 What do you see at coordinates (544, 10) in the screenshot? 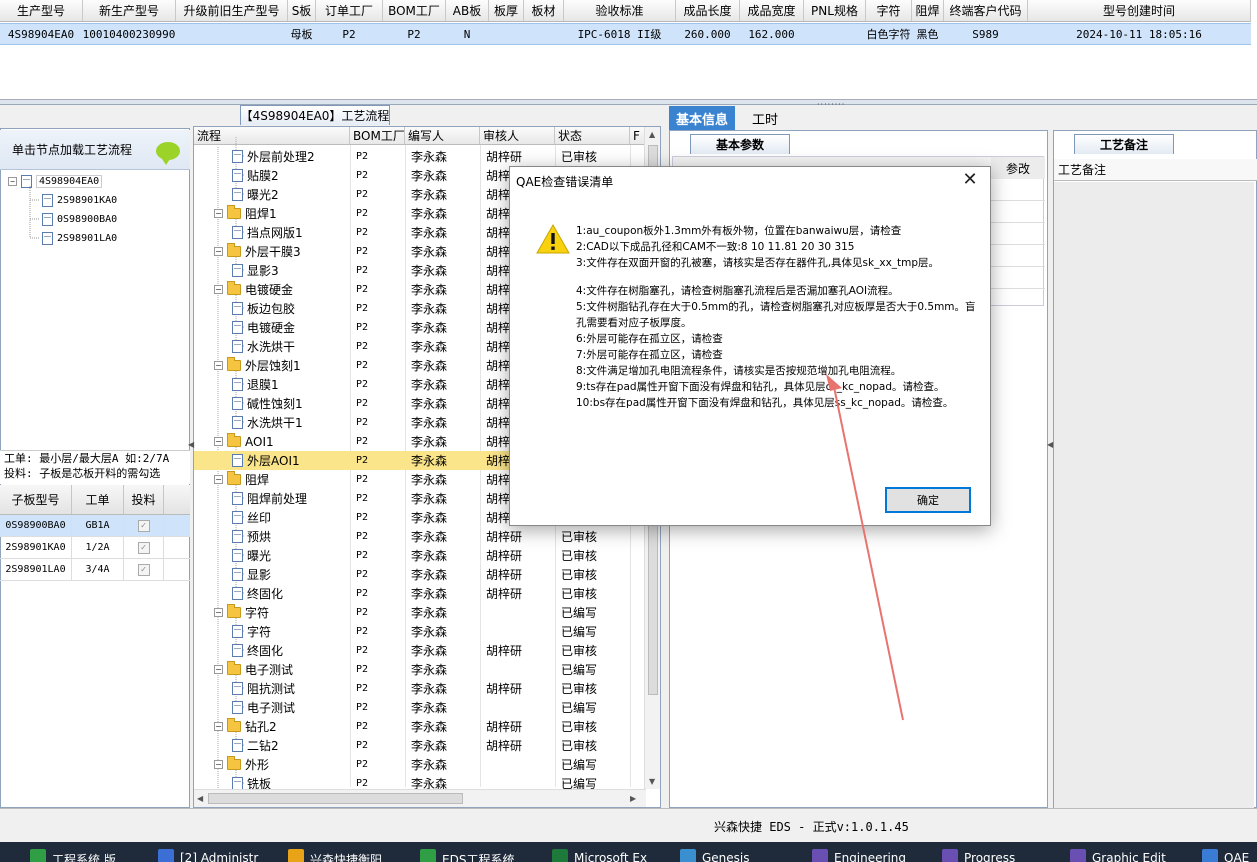
I see `col-header: 板材` at bounding box center [544, 10].